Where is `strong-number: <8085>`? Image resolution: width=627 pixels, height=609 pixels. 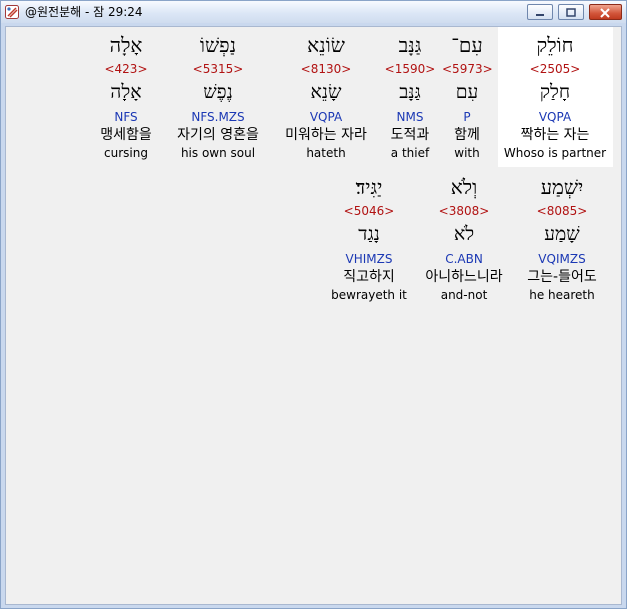 strong-number: <8085> is located at coordinates (562, 211).